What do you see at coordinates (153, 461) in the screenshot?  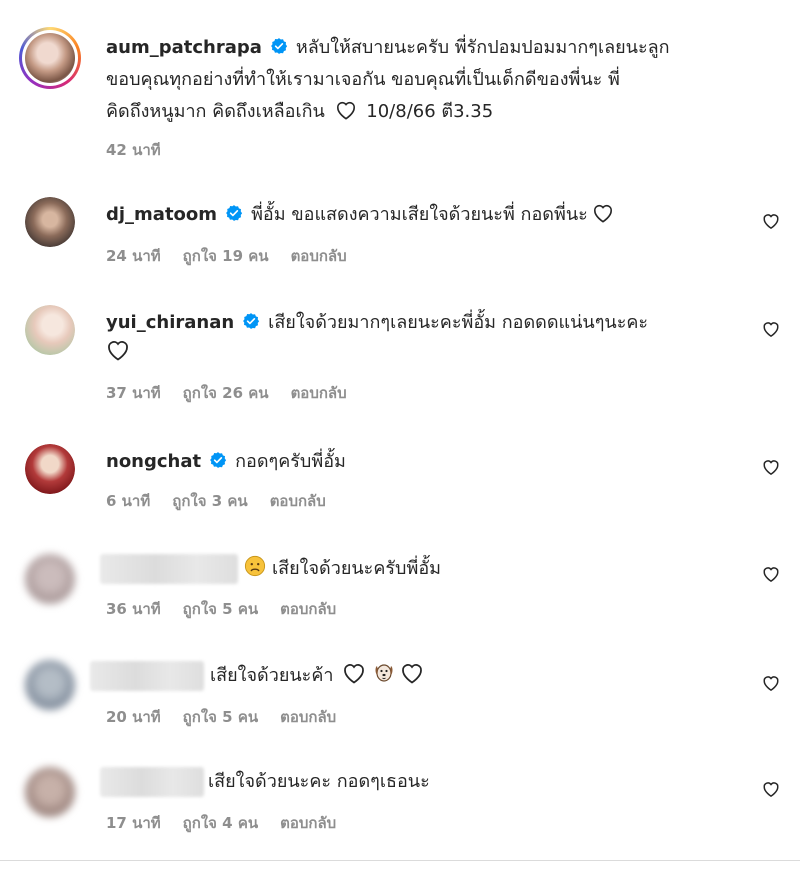 I see `comment-username: nongchat` at bounding box center [153, 461].